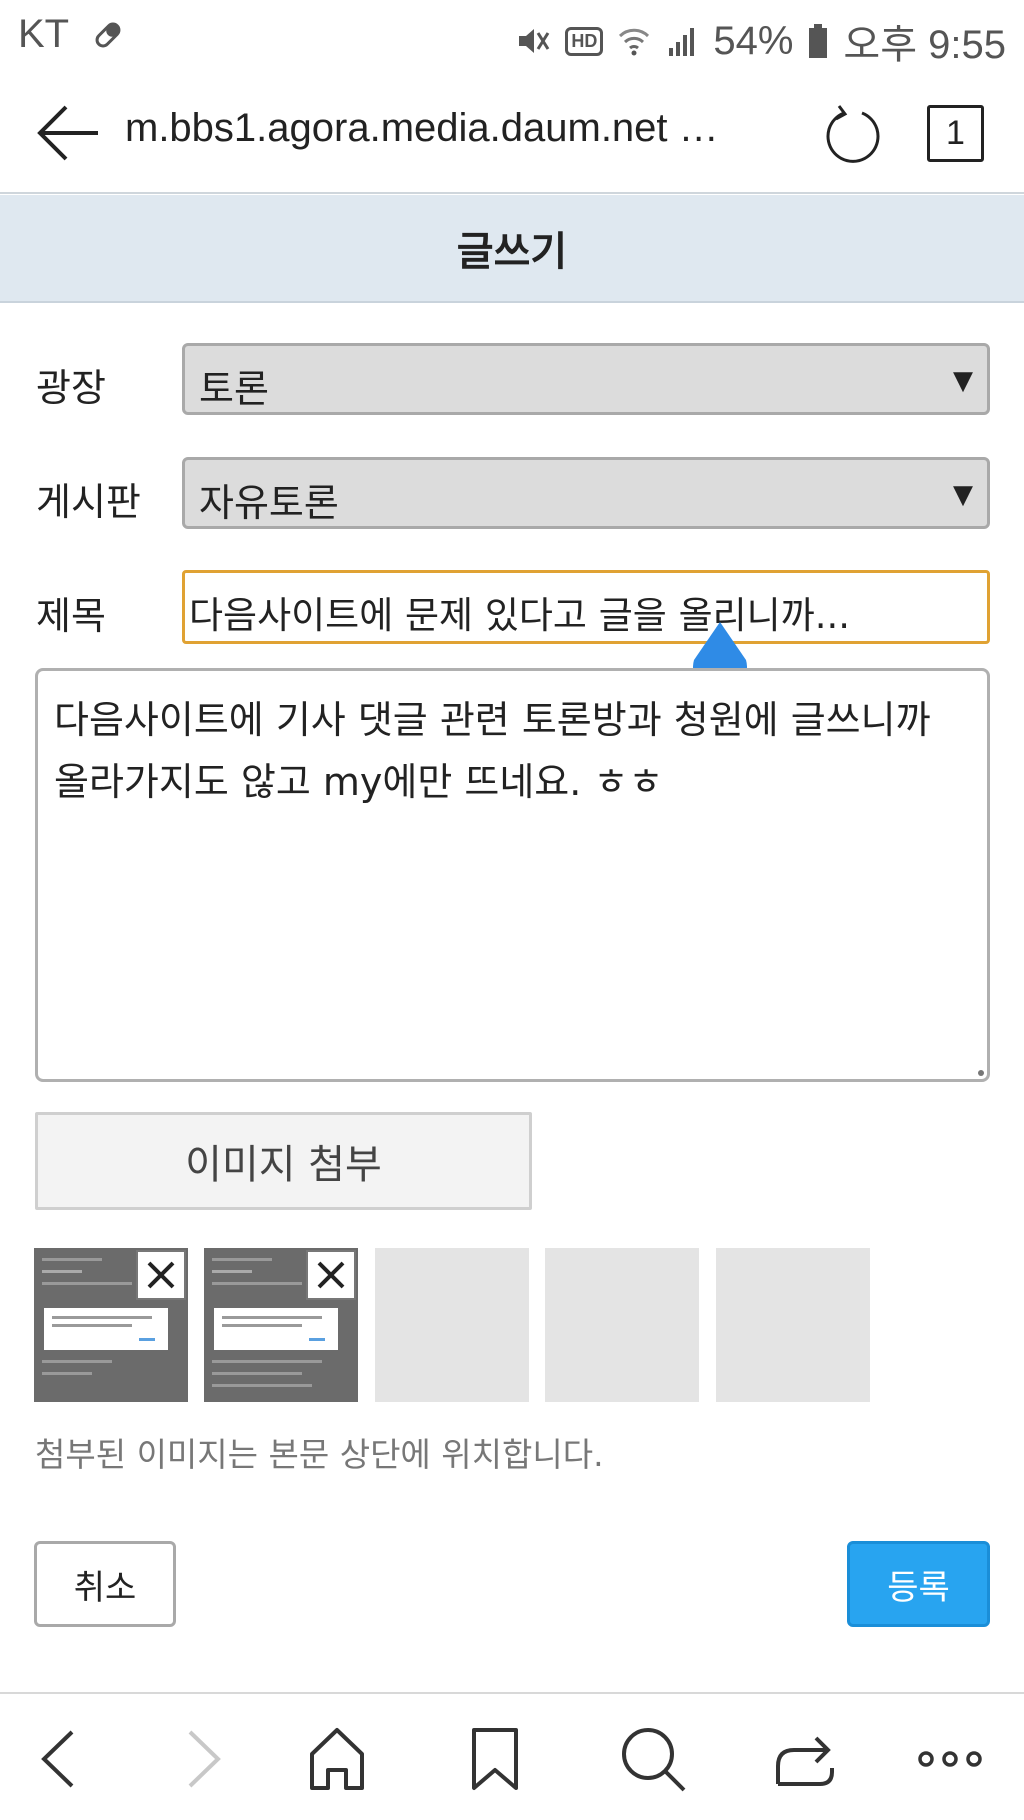 The image size is (1024, 1820). I want to click on board-select: 자유토론 ▼, so click(586, 493).